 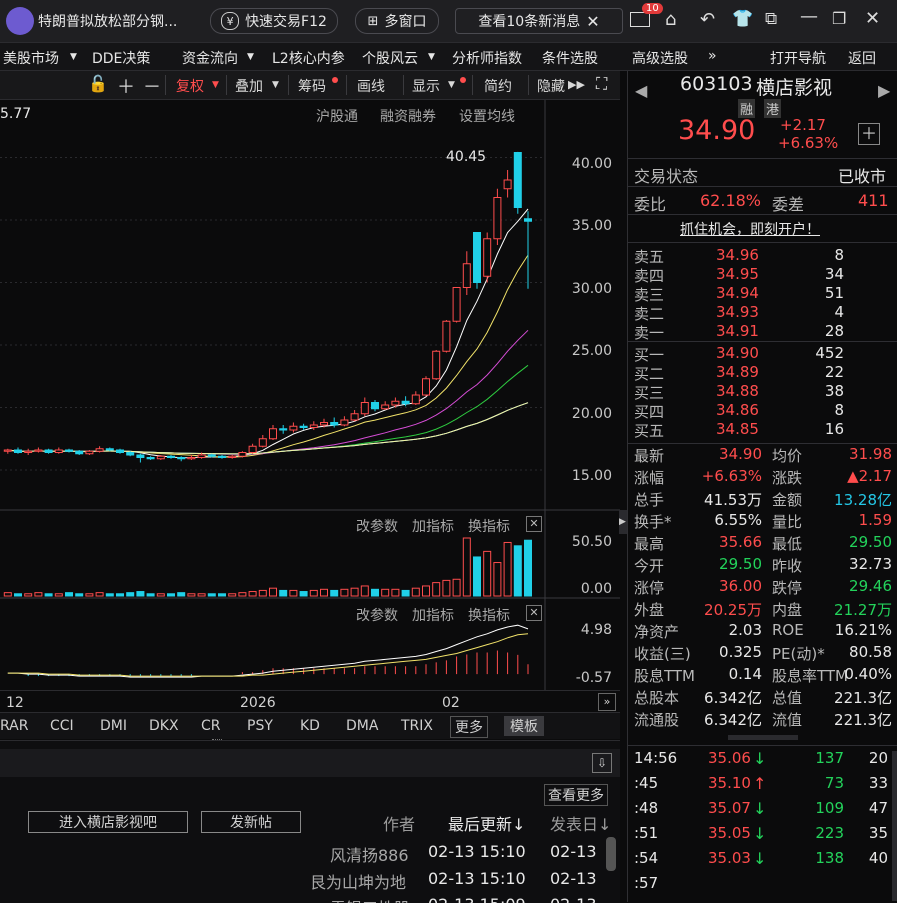 I want to click on menu-back: 返回, so click(x=862, y=58).